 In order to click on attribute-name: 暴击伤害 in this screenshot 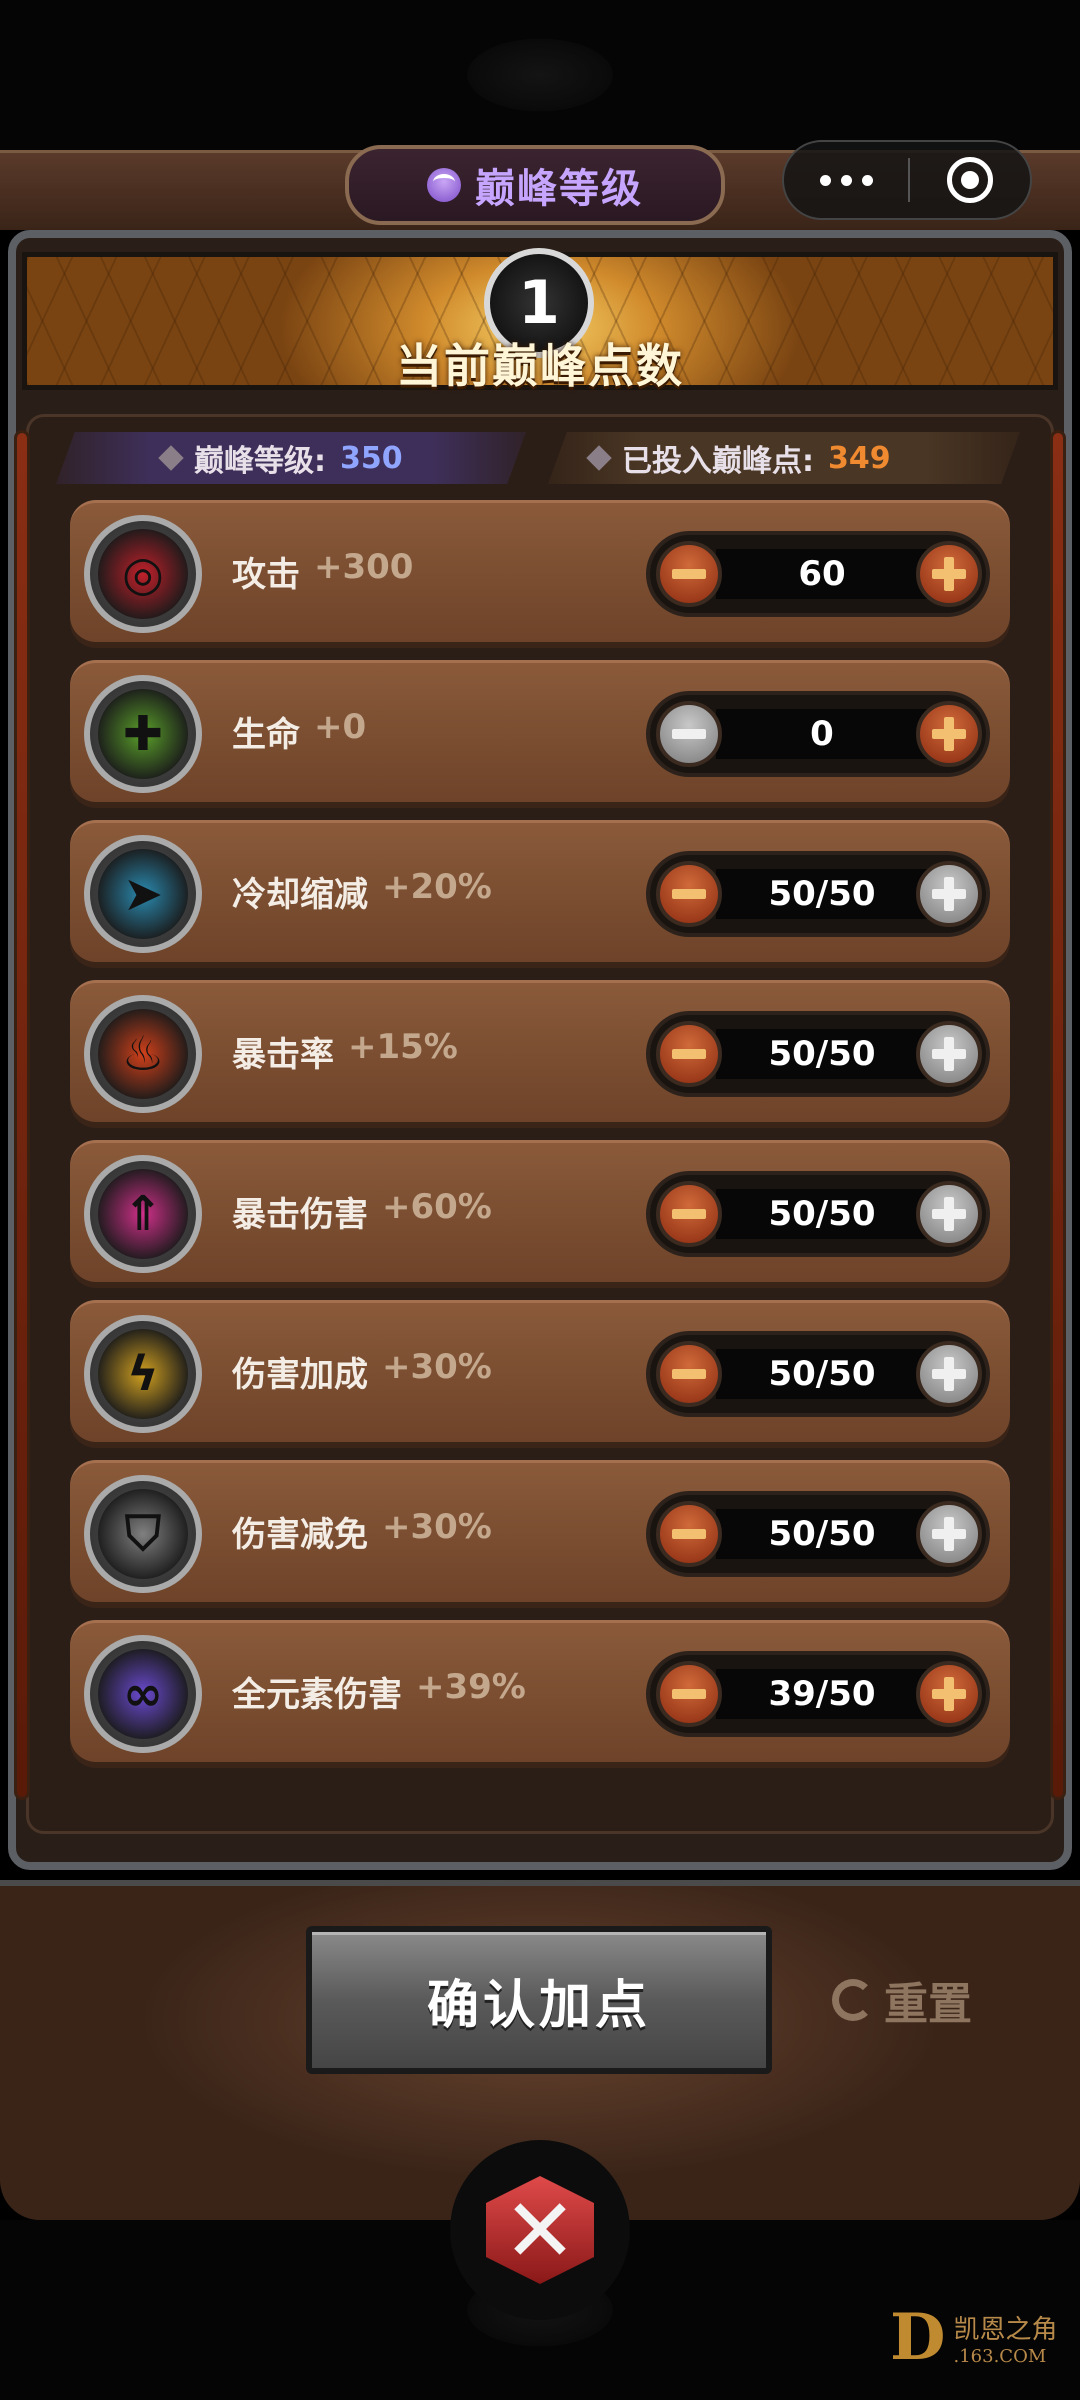, I will do `click(300, 1215)`.